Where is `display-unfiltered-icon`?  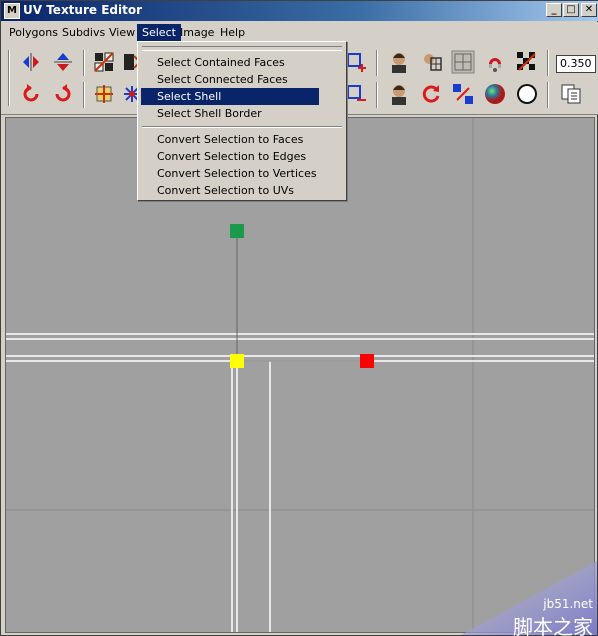 display-unfiltered-icon is located at coordinates (399, 94).